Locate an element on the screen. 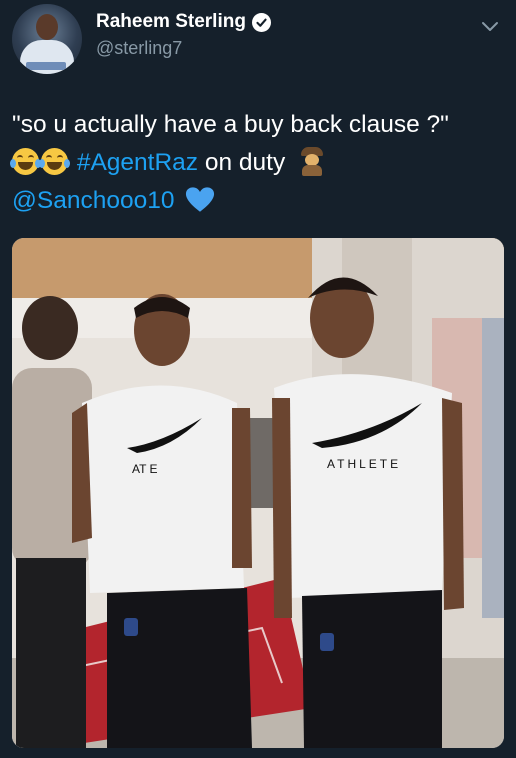 The width and height of the screenshot is (516, 758). tweet-hashtag-line: #AgentRaz on duty is located at coordinates (258, 163).